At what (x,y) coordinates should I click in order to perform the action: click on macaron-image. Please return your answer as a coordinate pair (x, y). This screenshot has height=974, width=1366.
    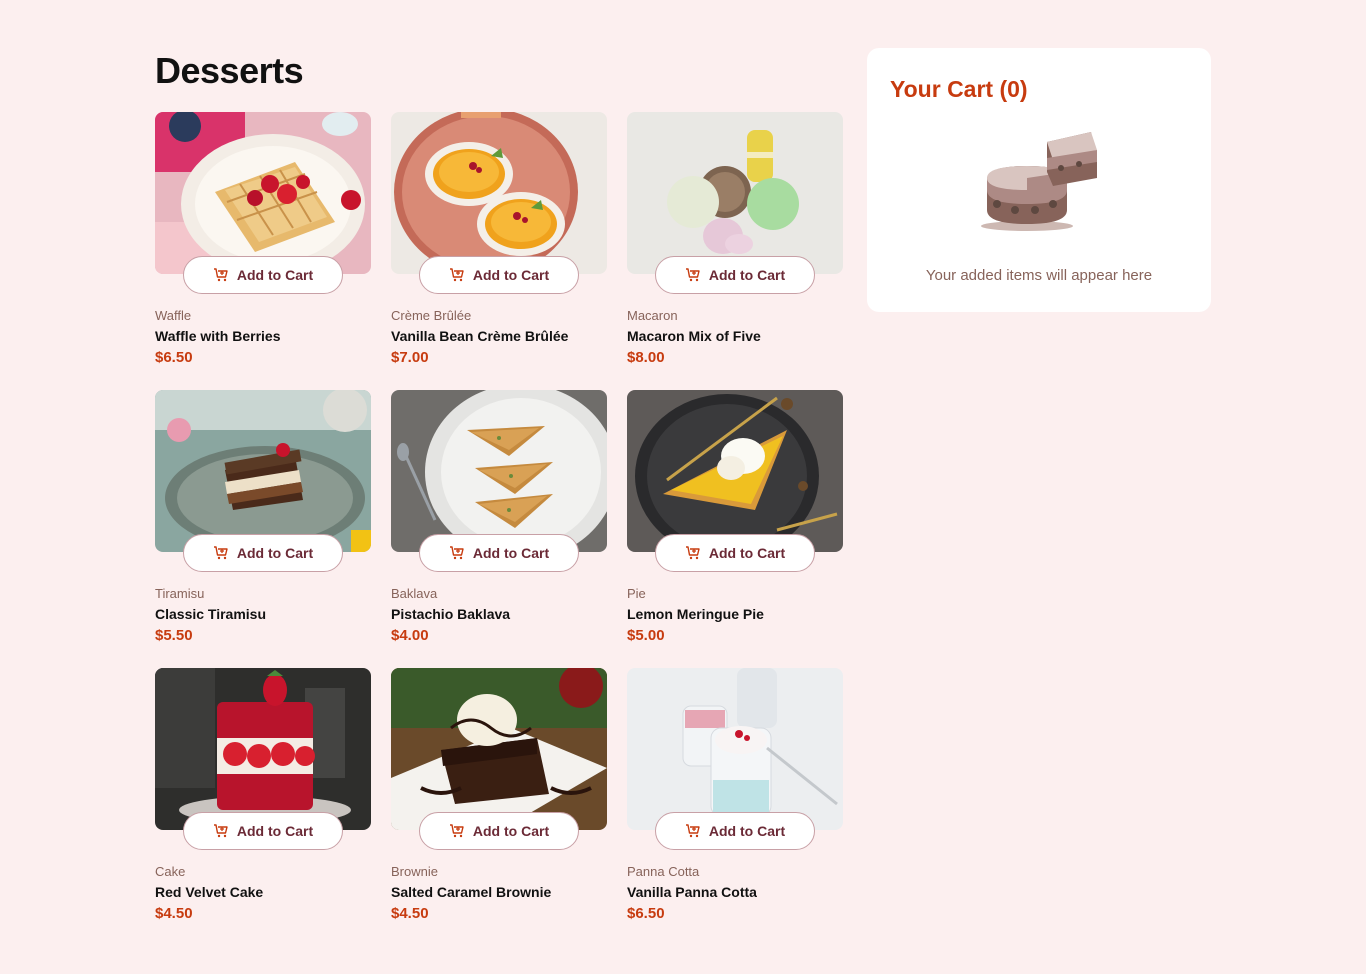
    Looking at the image, I should click on (735, 193).